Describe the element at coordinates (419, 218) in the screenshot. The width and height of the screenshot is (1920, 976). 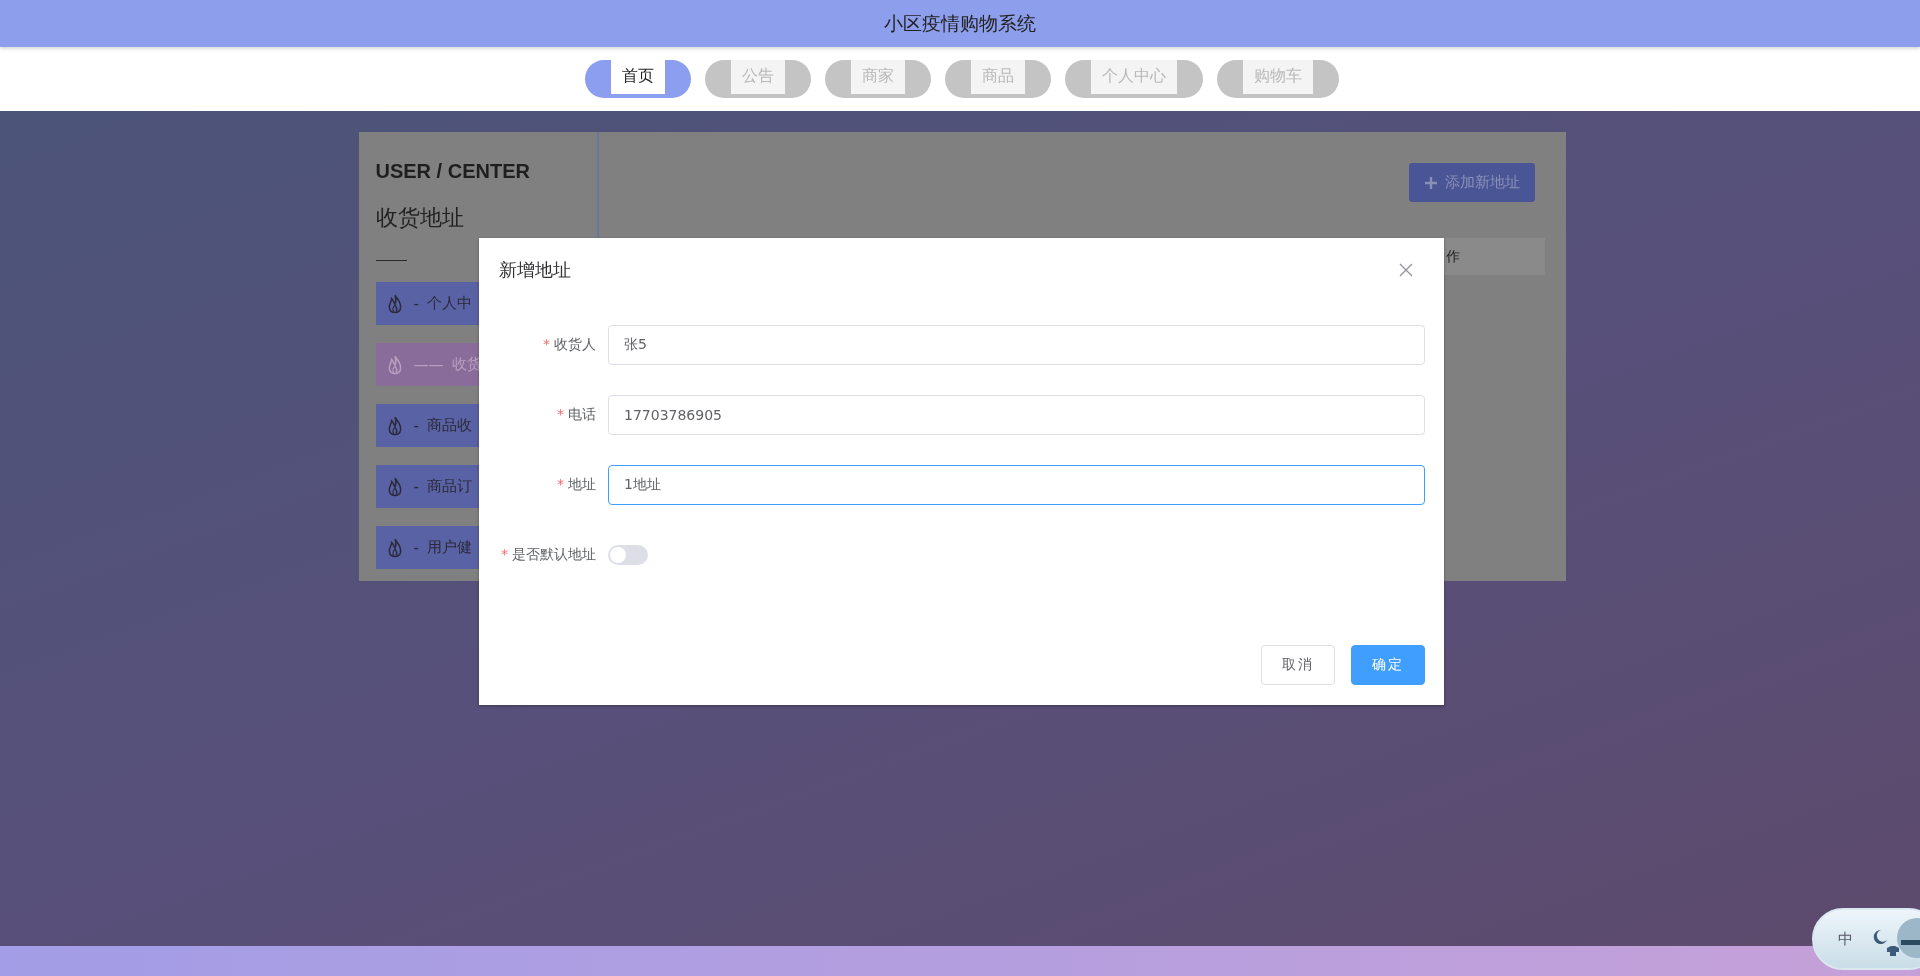
I see `section-title: 收货地址` at that location.